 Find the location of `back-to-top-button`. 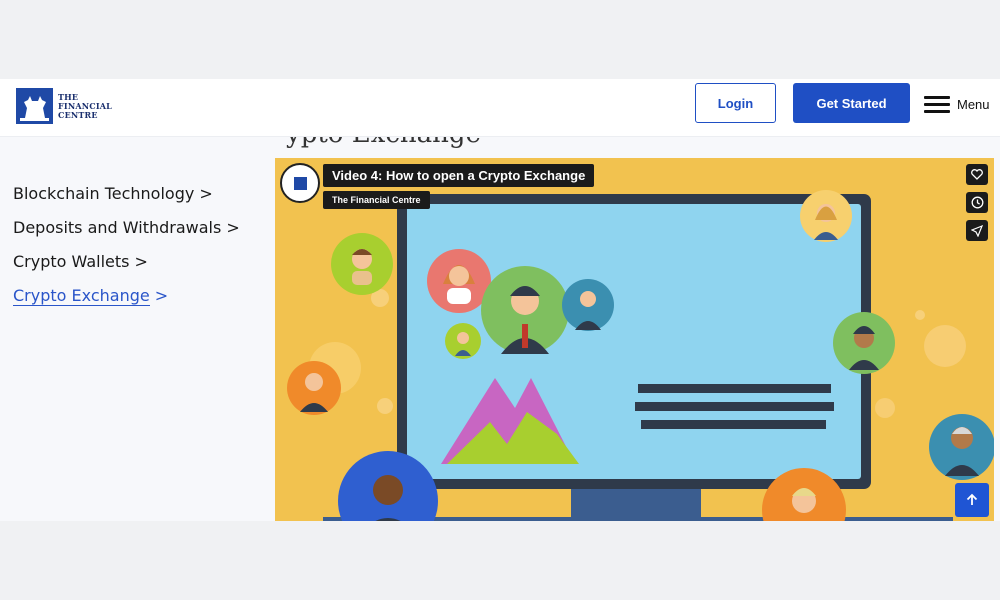

back-to-top-button is located at coordinates (972, 500).